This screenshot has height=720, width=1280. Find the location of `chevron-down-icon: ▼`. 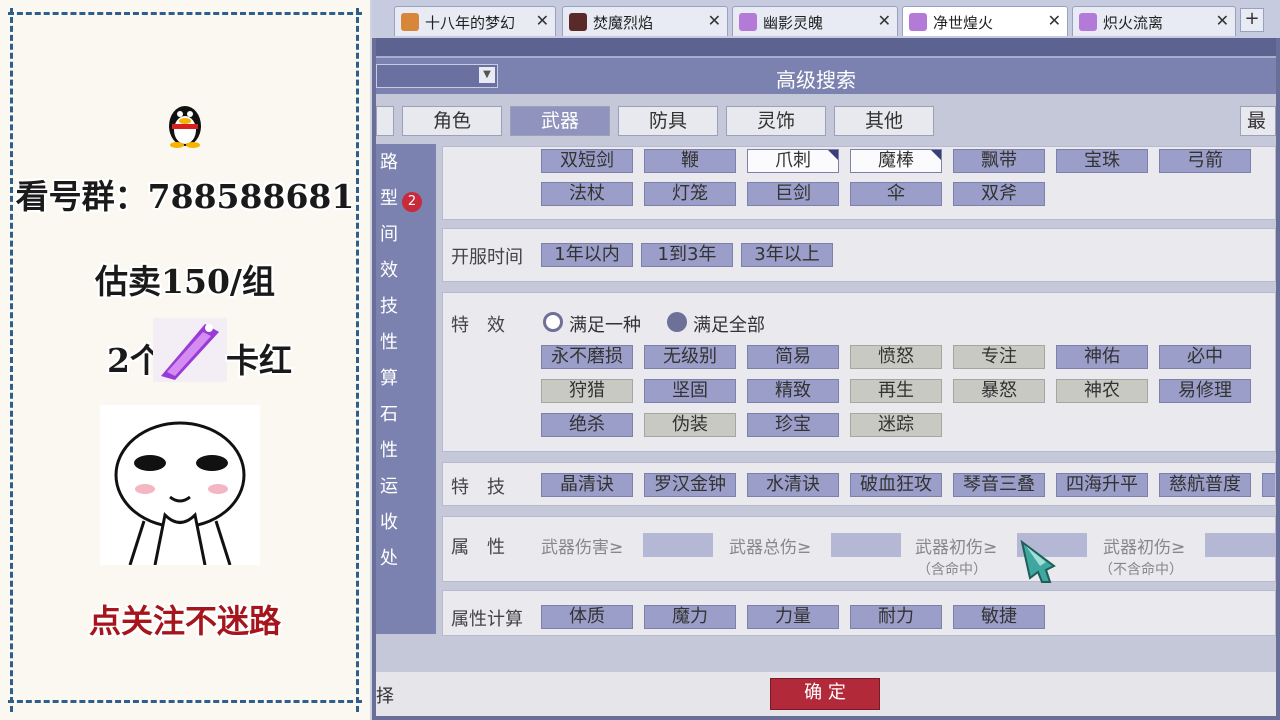

chevron-down-icon: ▼ is located at coordinates (487, 75).